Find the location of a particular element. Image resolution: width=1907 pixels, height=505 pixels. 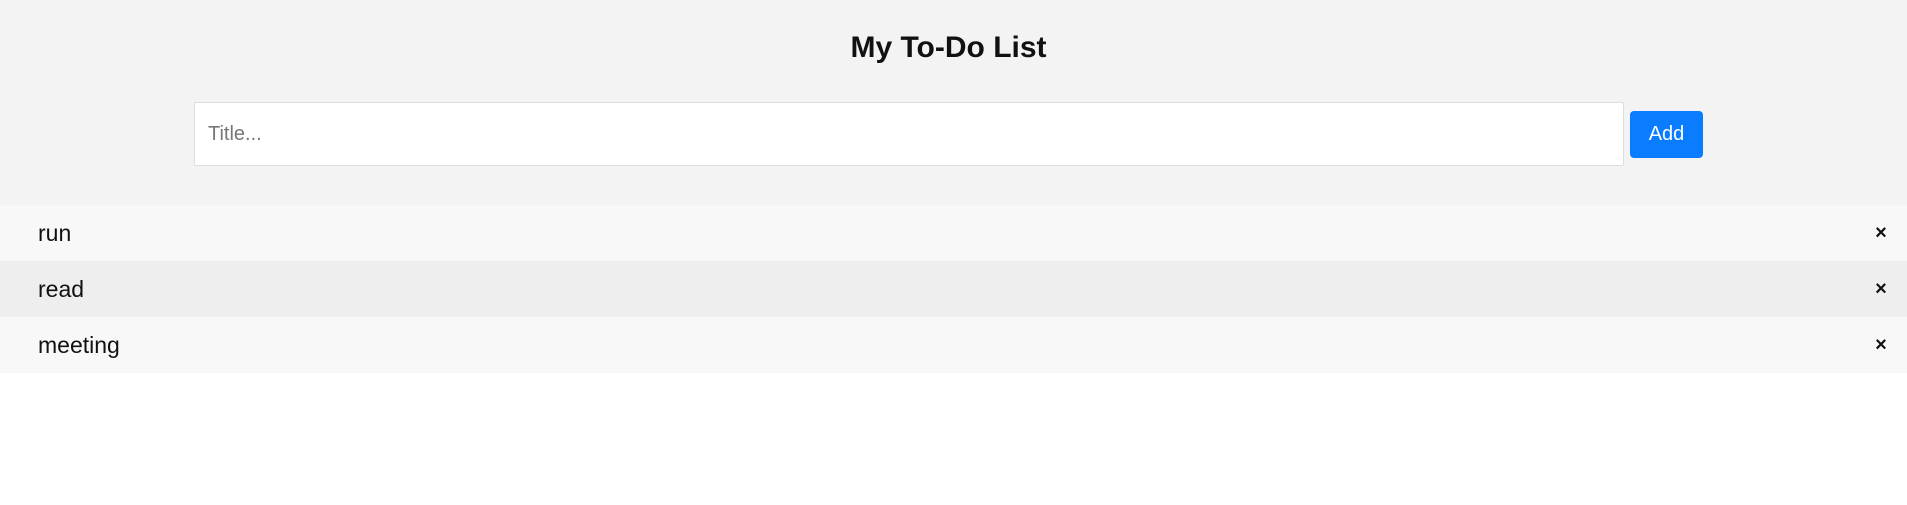

todo-item: meeting × is located at coordinates (953, 345).